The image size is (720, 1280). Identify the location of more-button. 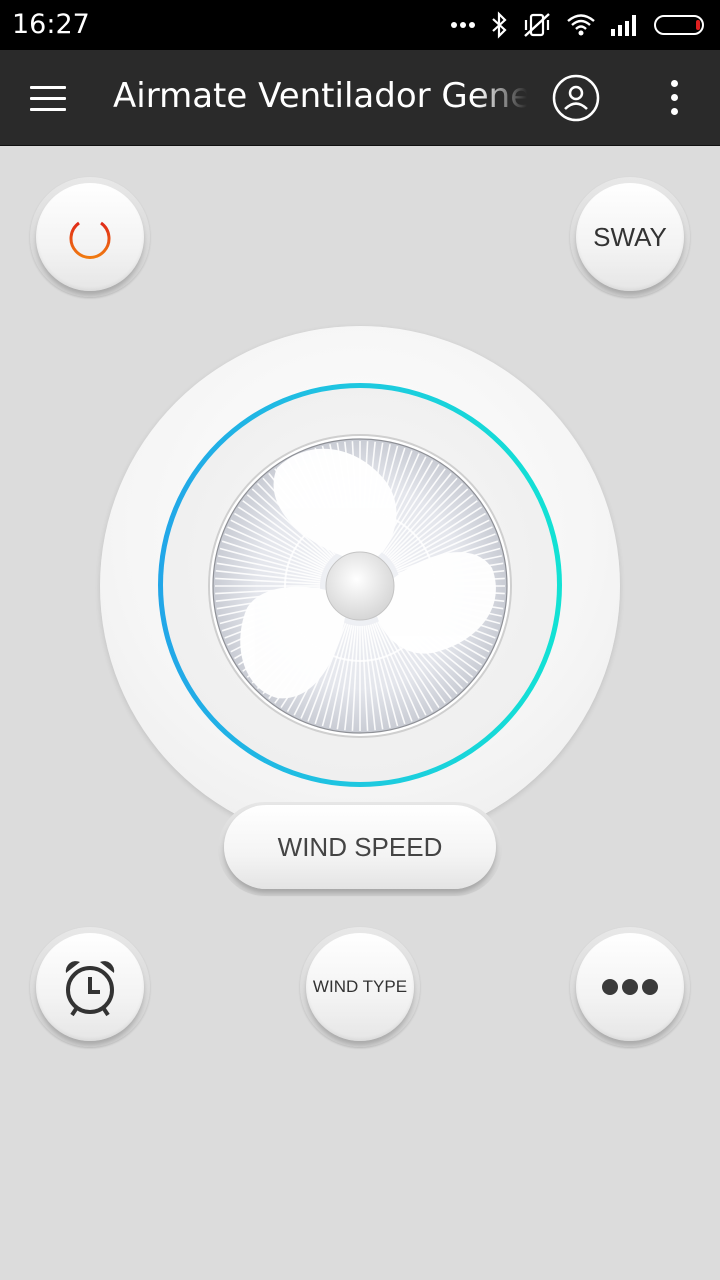
(630, 987).